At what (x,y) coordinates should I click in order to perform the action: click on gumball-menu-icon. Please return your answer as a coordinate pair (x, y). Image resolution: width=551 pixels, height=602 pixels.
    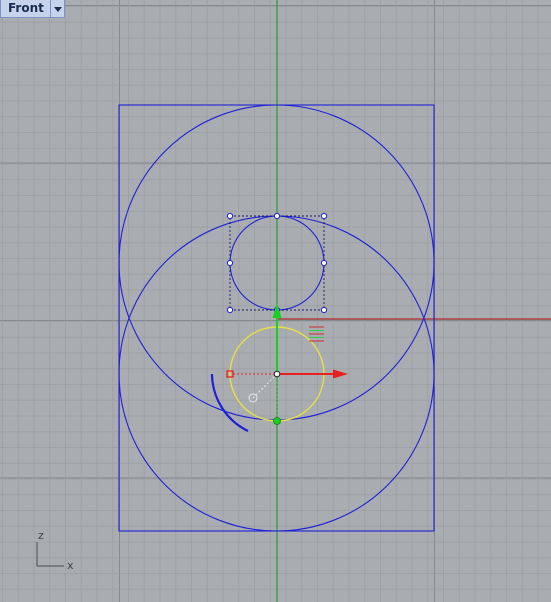
    Looking at the image, I should click on (316, 334).